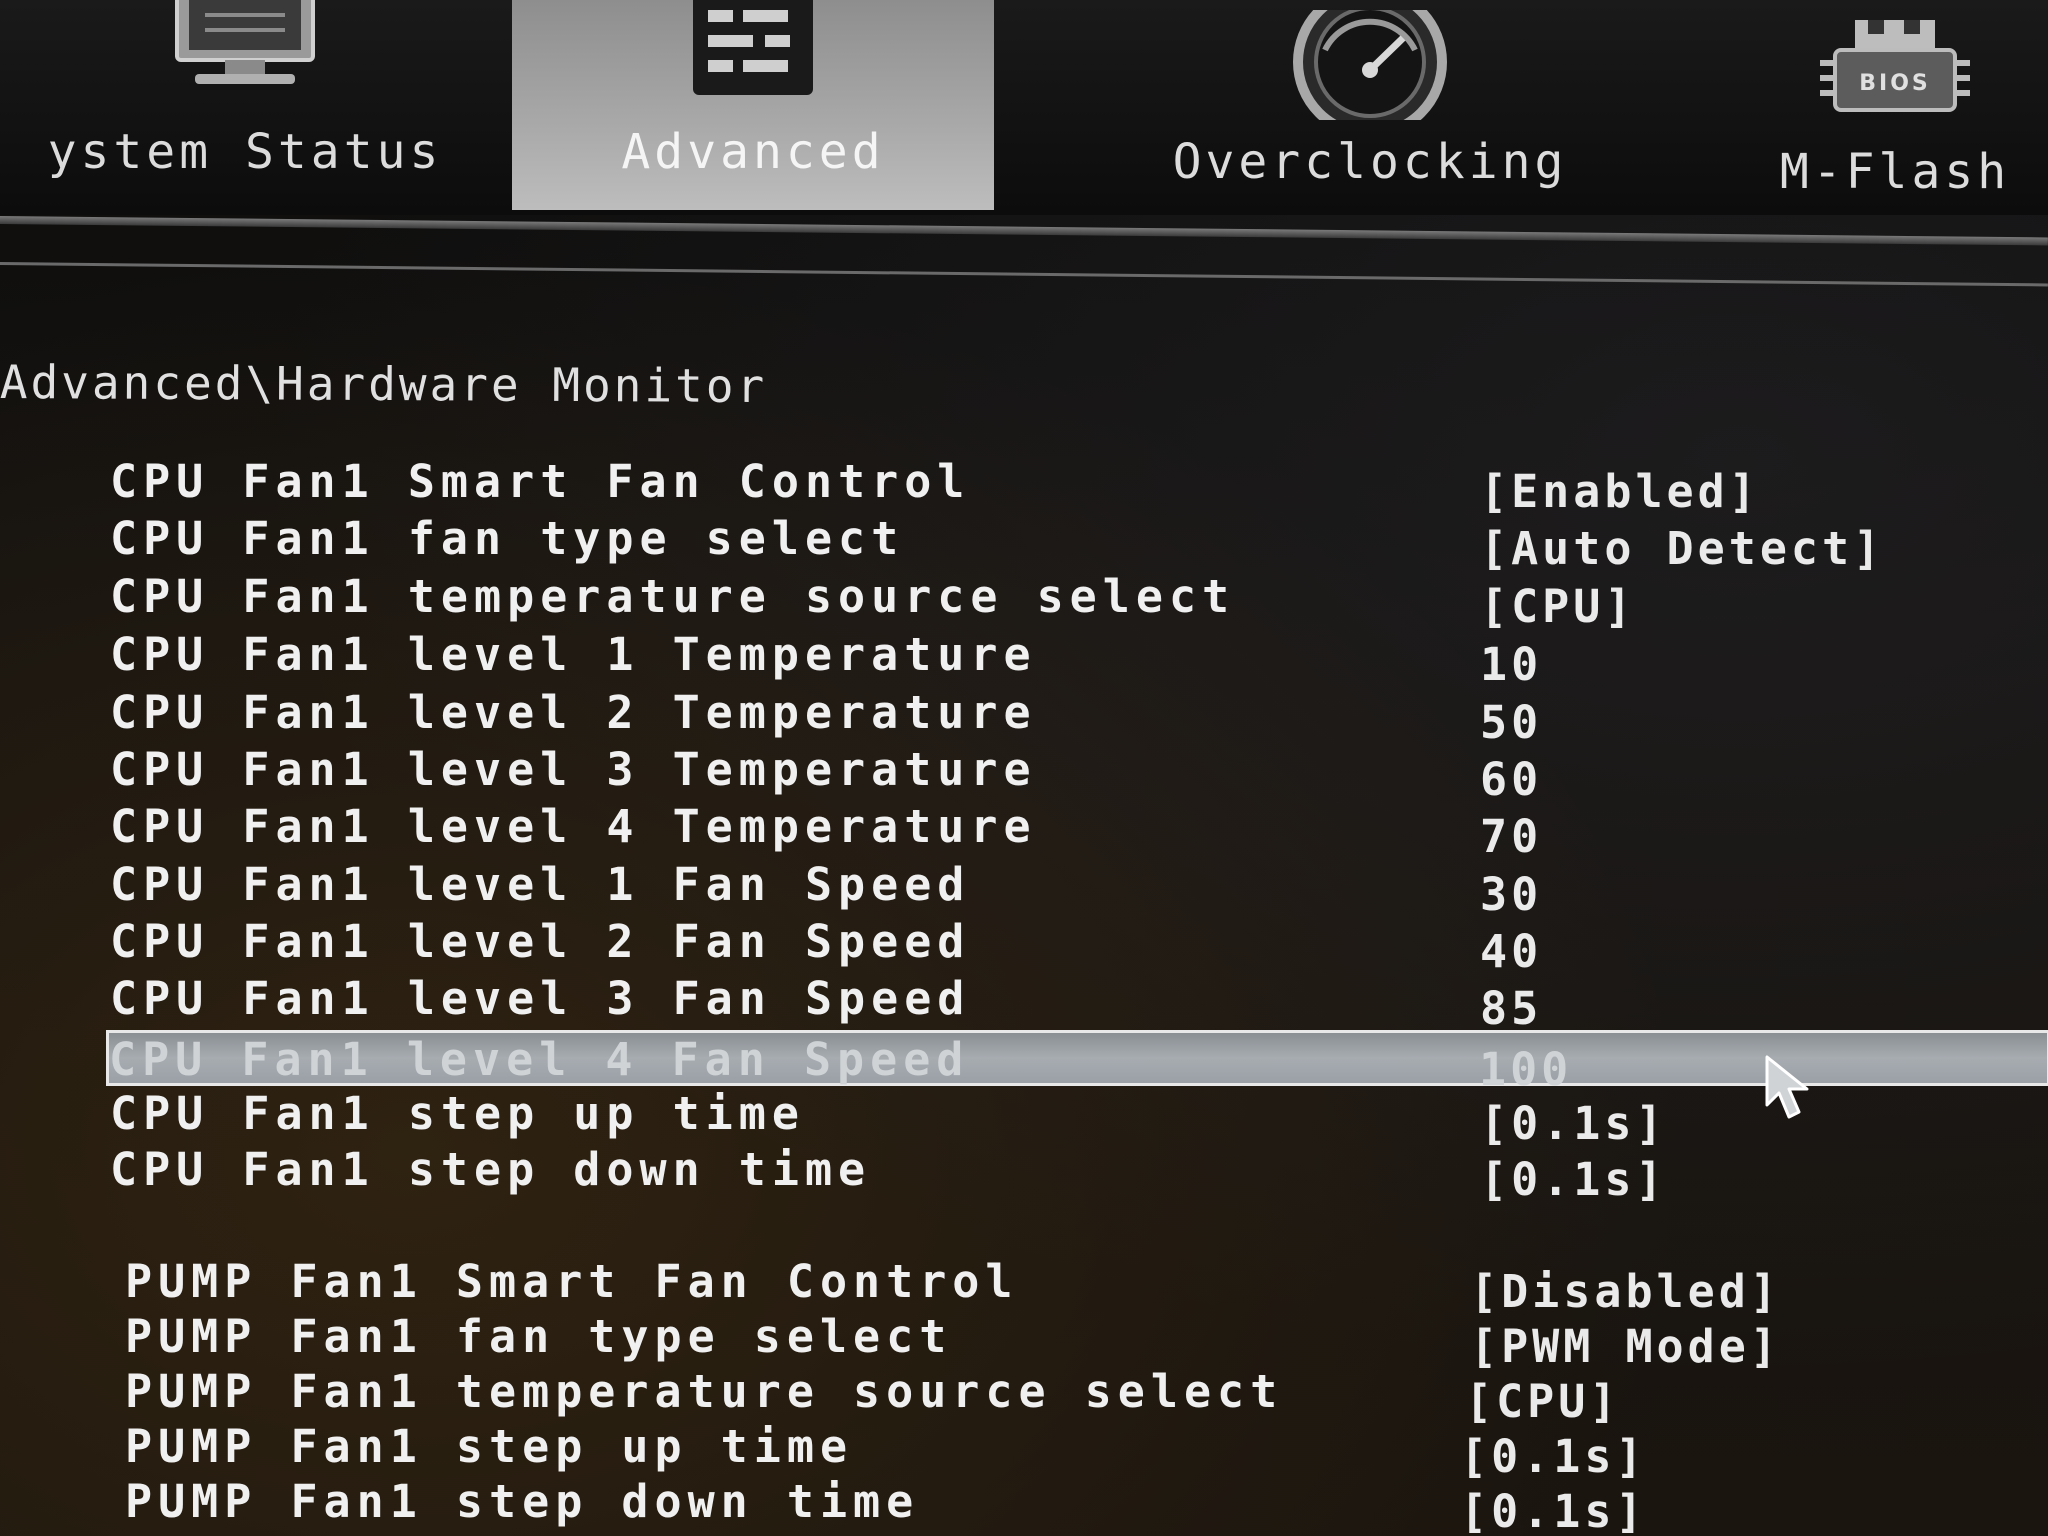 This screenshot has height=1536, width=2048. Describe the element at coordinates (1895, 83) in the screenshot. I see `svg-text: BIOS` at that location.